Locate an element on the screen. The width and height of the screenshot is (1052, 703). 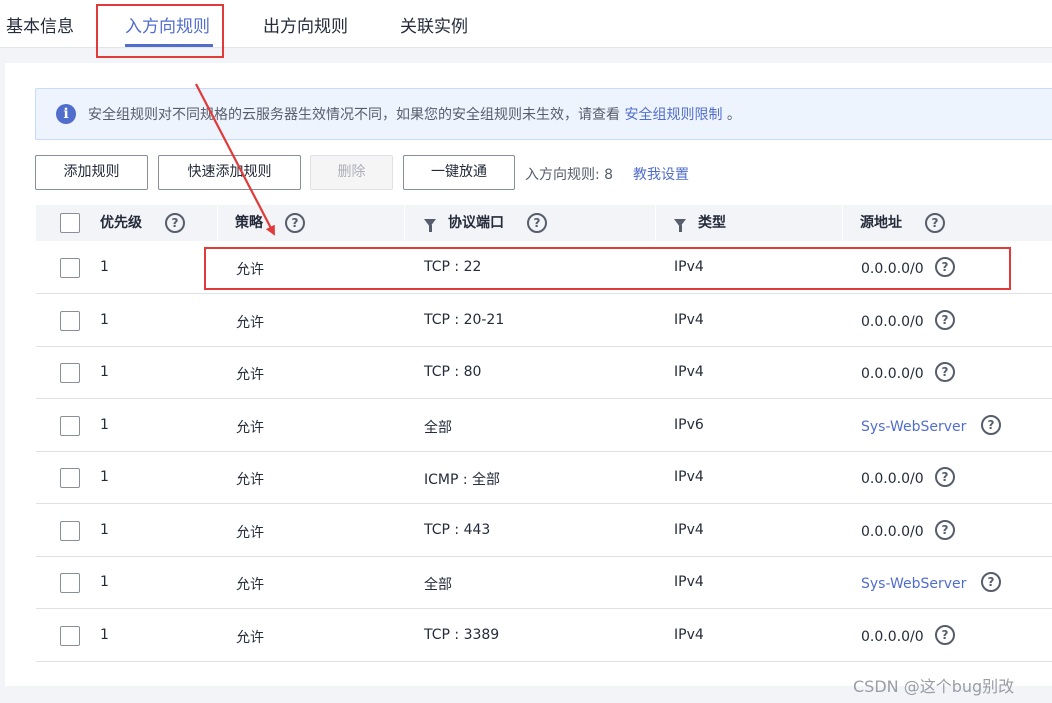
tab-basic-info: 基本信息 is located at coordinates (40, 24).